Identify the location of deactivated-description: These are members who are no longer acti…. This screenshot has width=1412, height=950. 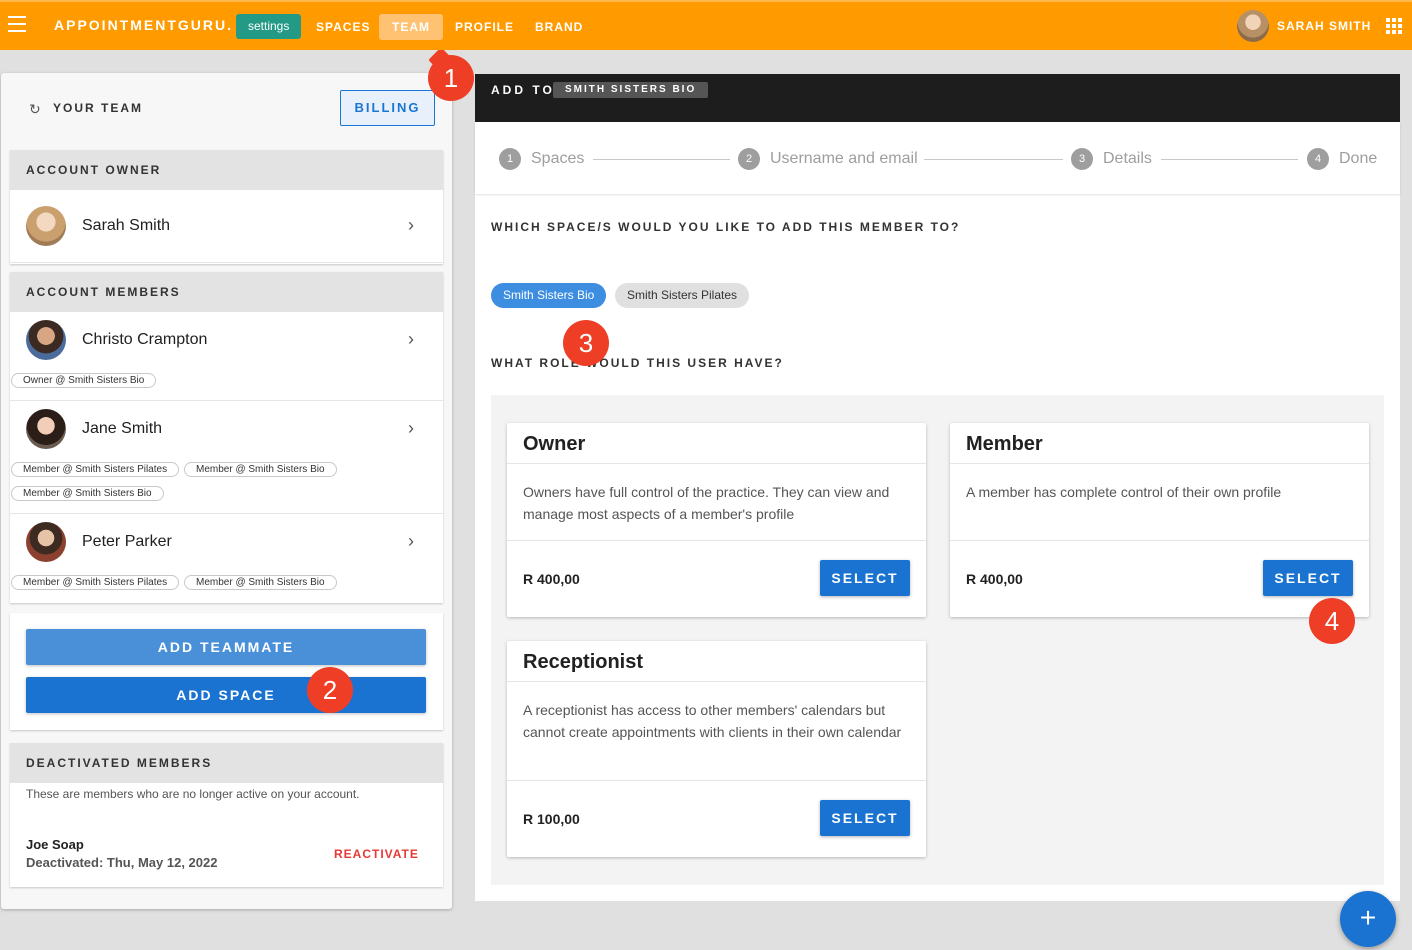
(193, 794).